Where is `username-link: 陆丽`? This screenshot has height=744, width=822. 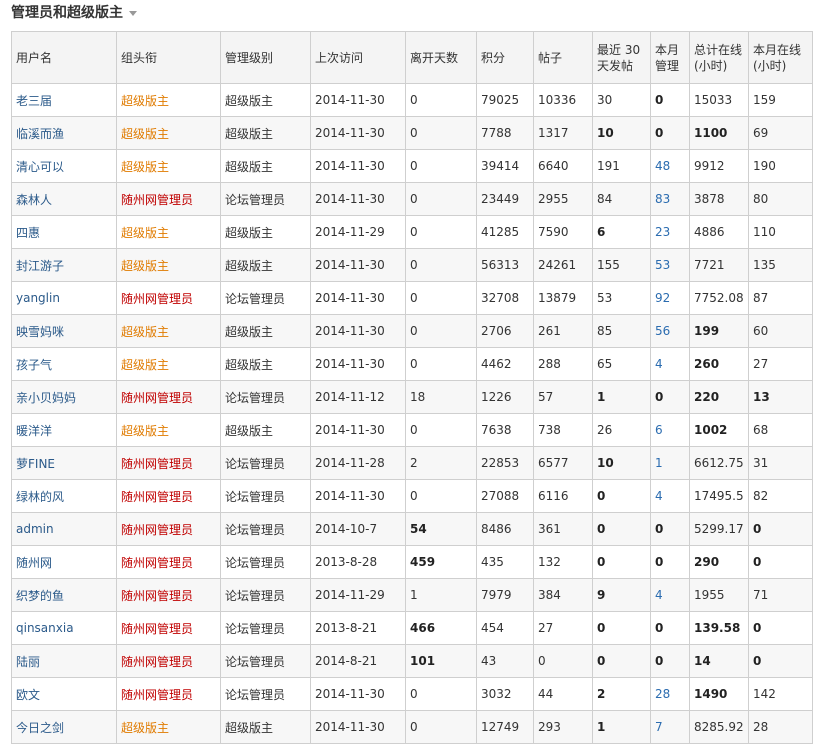 username-link: 陆丽 is located at coordinates (64, 661).